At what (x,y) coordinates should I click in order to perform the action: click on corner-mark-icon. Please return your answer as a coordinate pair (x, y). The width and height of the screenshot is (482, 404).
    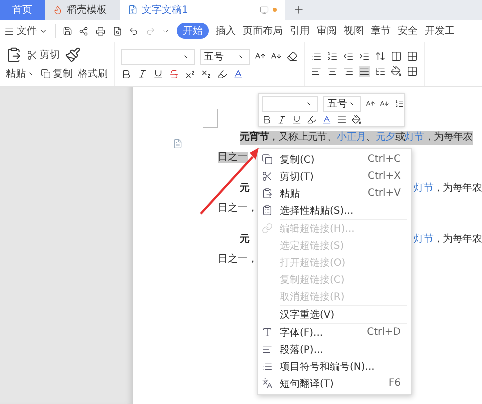
    Looking at the image, I should click on (211, 119).